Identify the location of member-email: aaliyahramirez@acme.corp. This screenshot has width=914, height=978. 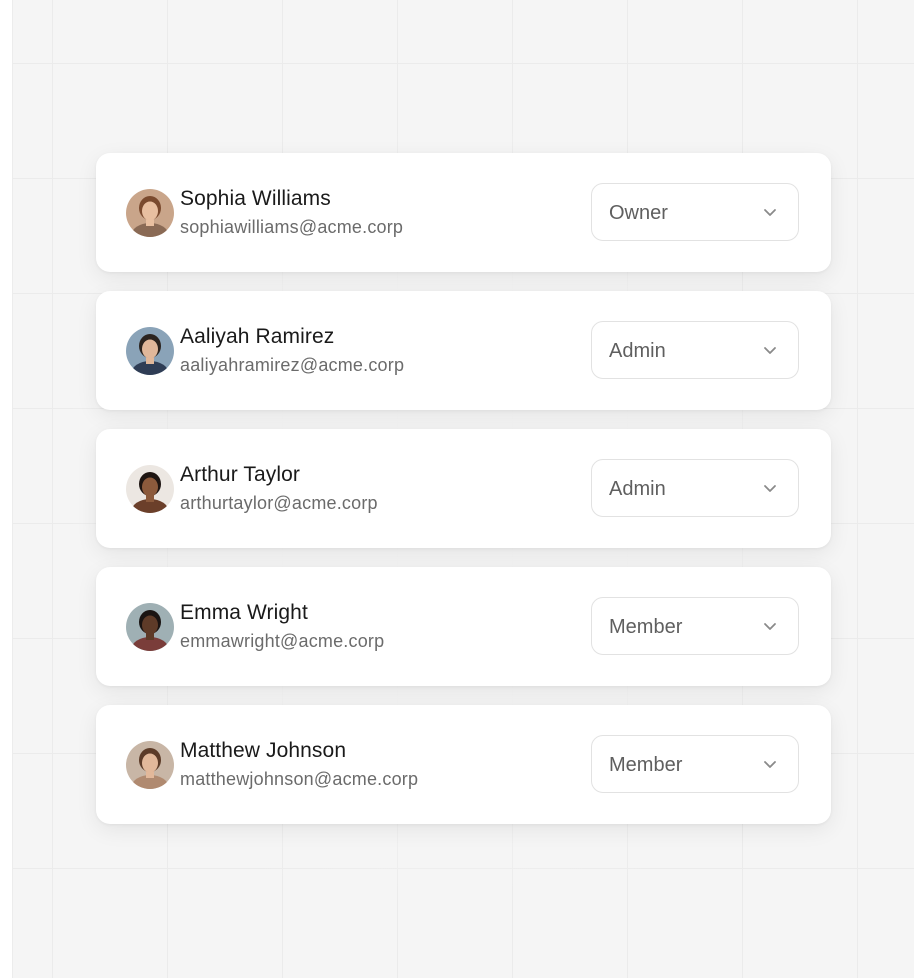
(292, 365).